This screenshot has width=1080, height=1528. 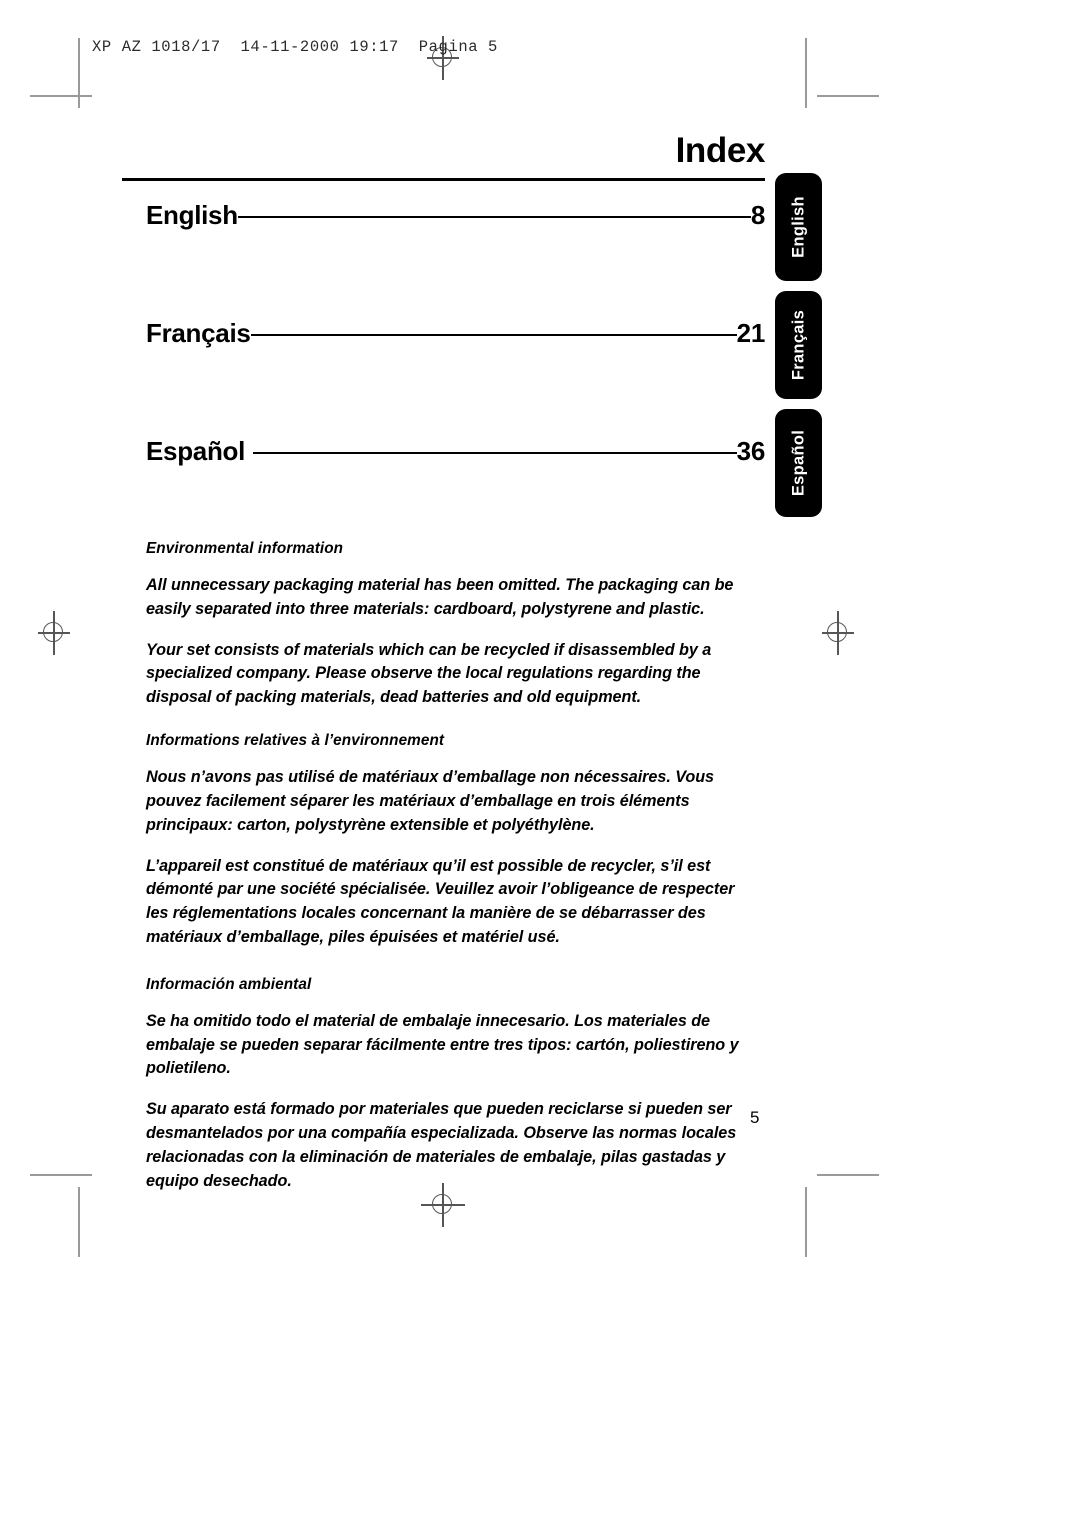 What do you see at coordinates (455, 259) in the screenshot?
I see `index-entry-english: English 8` at bounding box center [455, 259].